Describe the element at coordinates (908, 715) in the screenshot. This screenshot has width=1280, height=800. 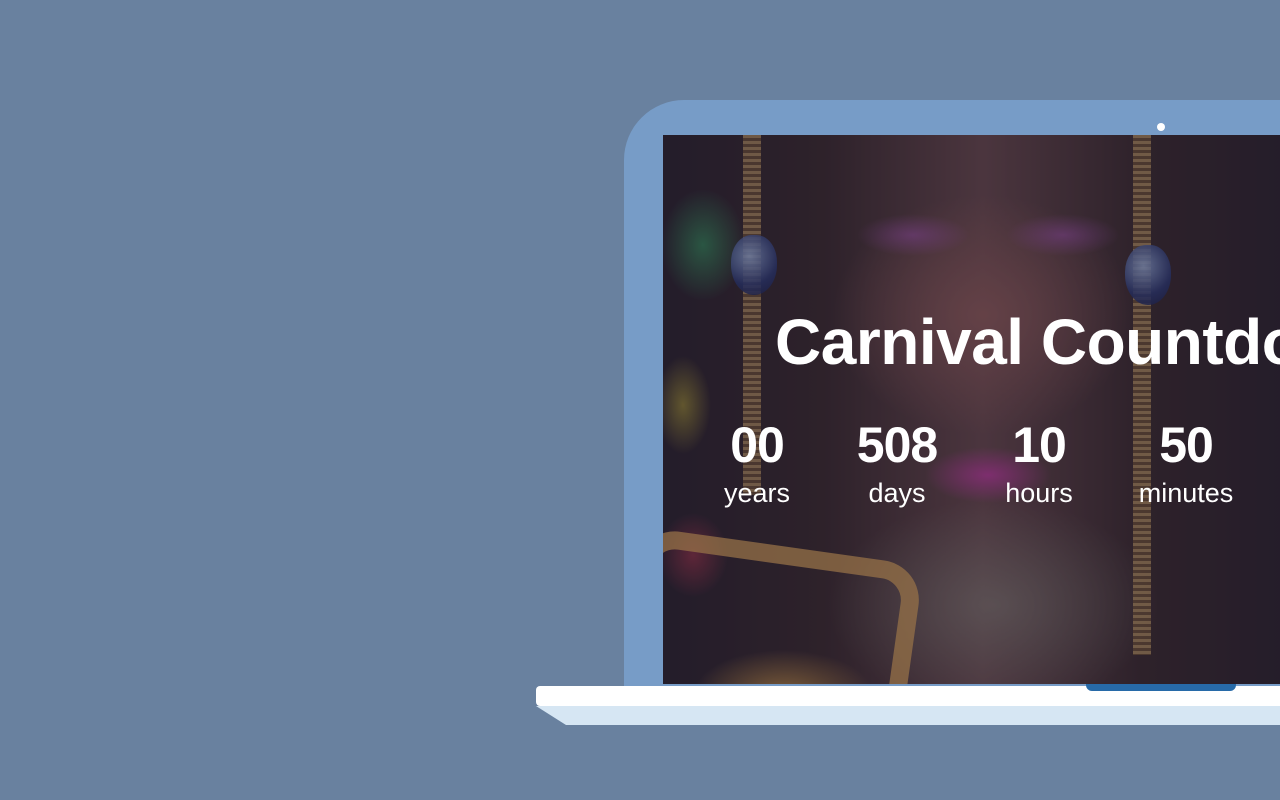
I see `laptop-foot` at that location.